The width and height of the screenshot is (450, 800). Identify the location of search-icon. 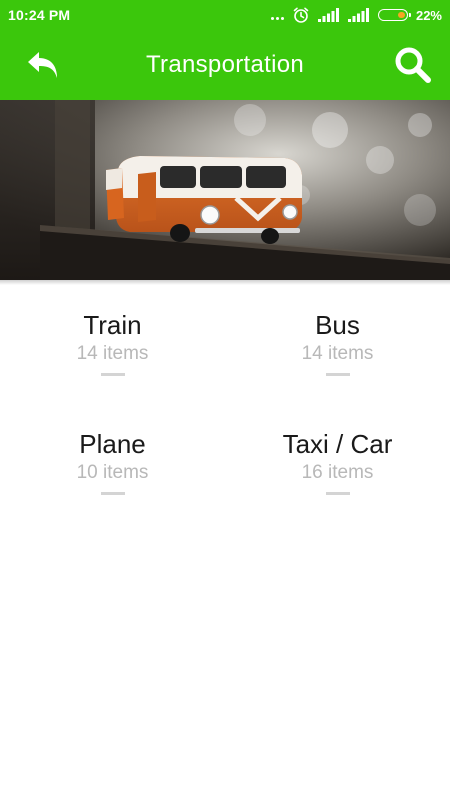
(413, 65).